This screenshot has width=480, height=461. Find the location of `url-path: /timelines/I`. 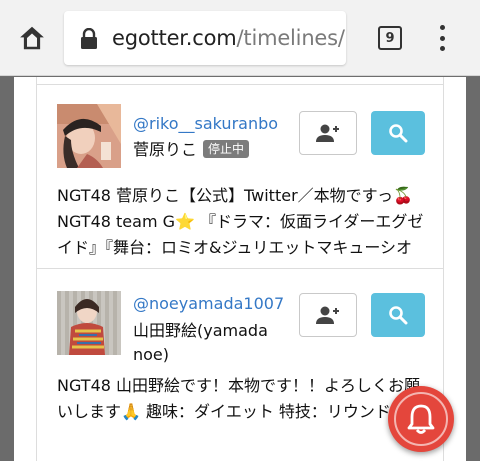

url-path: /timelines/I is located at coordinates (291, 38).